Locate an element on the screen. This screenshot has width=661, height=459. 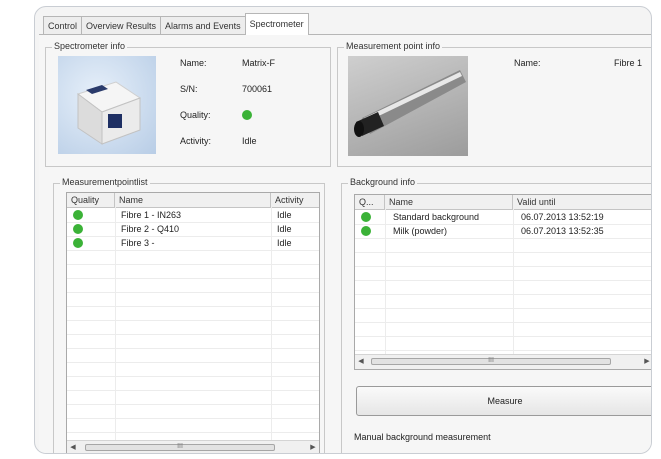
table-row: Fibre 3 - Idle is located at coordinates (193, 243).